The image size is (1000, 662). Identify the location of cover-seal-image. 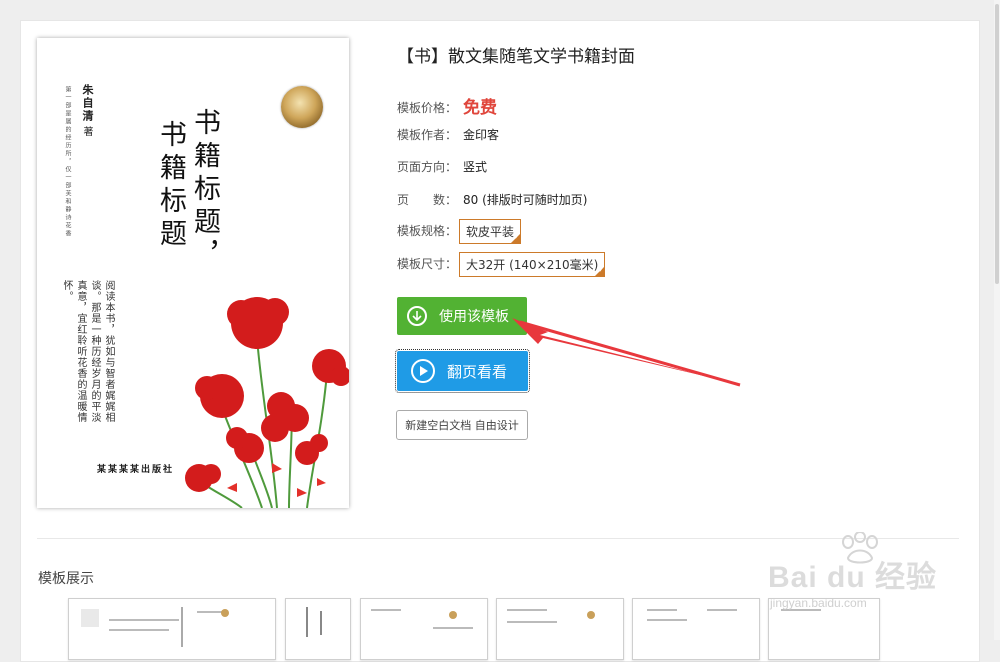
(302, 107).